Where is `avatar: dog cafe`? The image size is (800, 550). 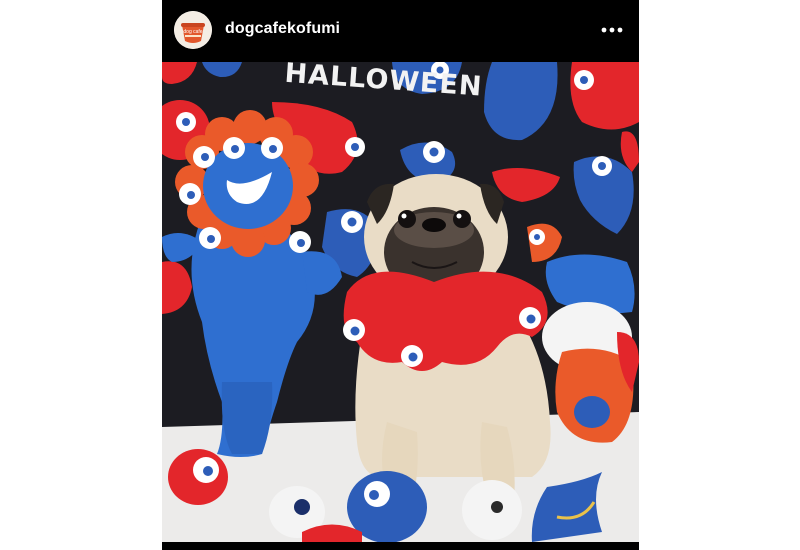
avatar: dog cafe is located at coordinates (193, 30).